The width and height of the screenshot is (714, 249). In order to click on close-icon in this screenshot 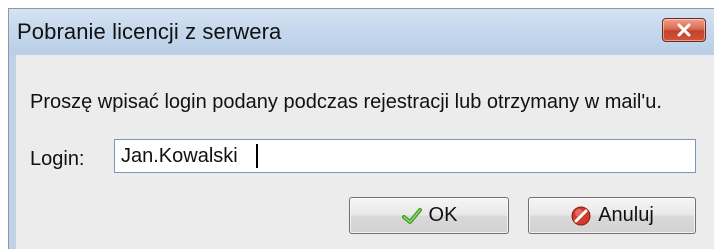, I will do `click(684, 30)`.